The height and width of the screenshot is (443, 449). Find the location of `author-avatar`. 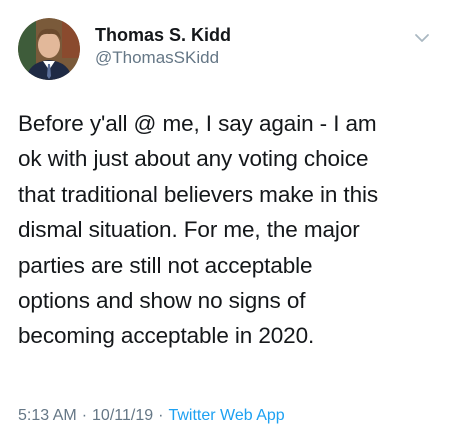

author-avatar is located at coordinates (49, 49).